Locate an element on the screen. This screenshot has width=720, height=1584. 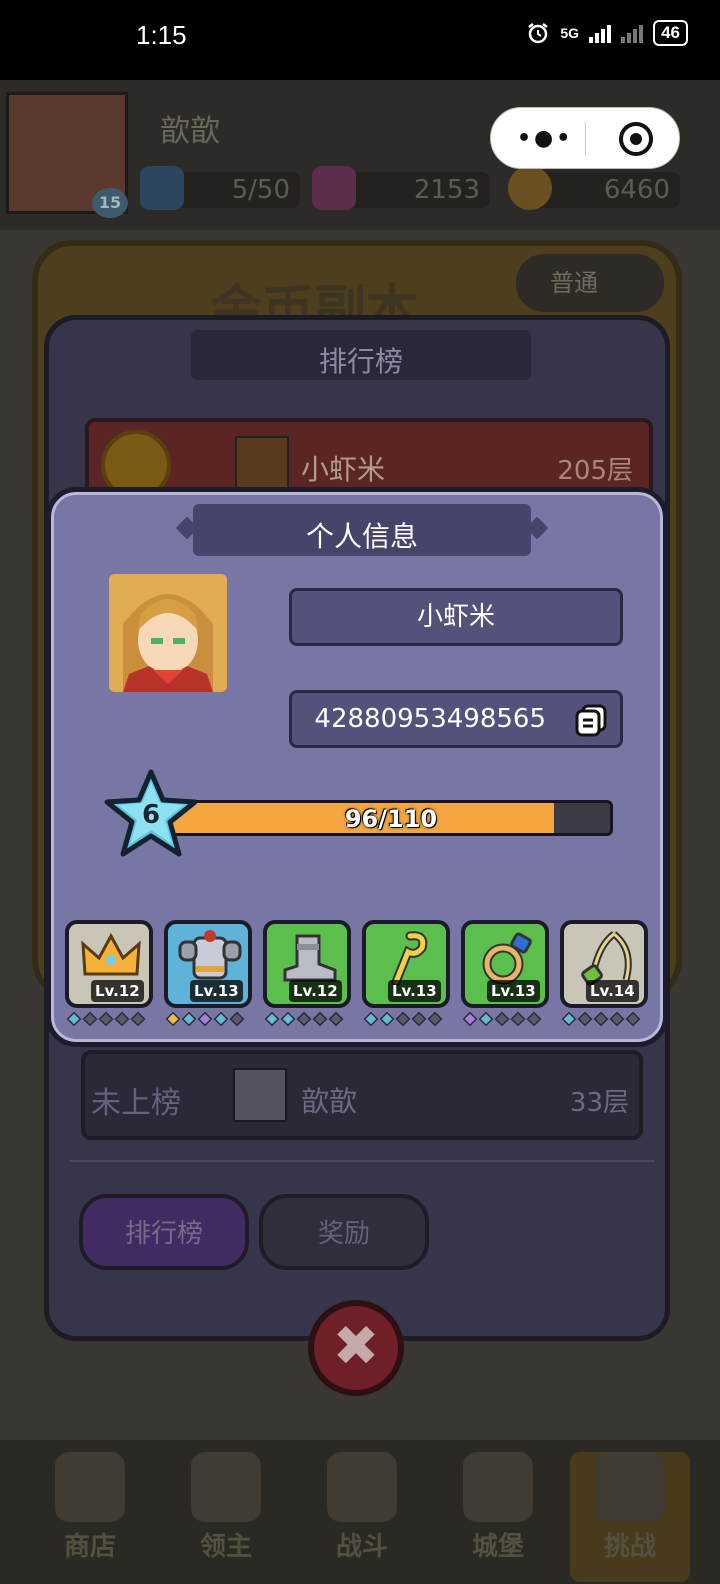
bottom-nav: 商店 领主 战斗 城堡 挑战 is located at coordinates (360, 1512).